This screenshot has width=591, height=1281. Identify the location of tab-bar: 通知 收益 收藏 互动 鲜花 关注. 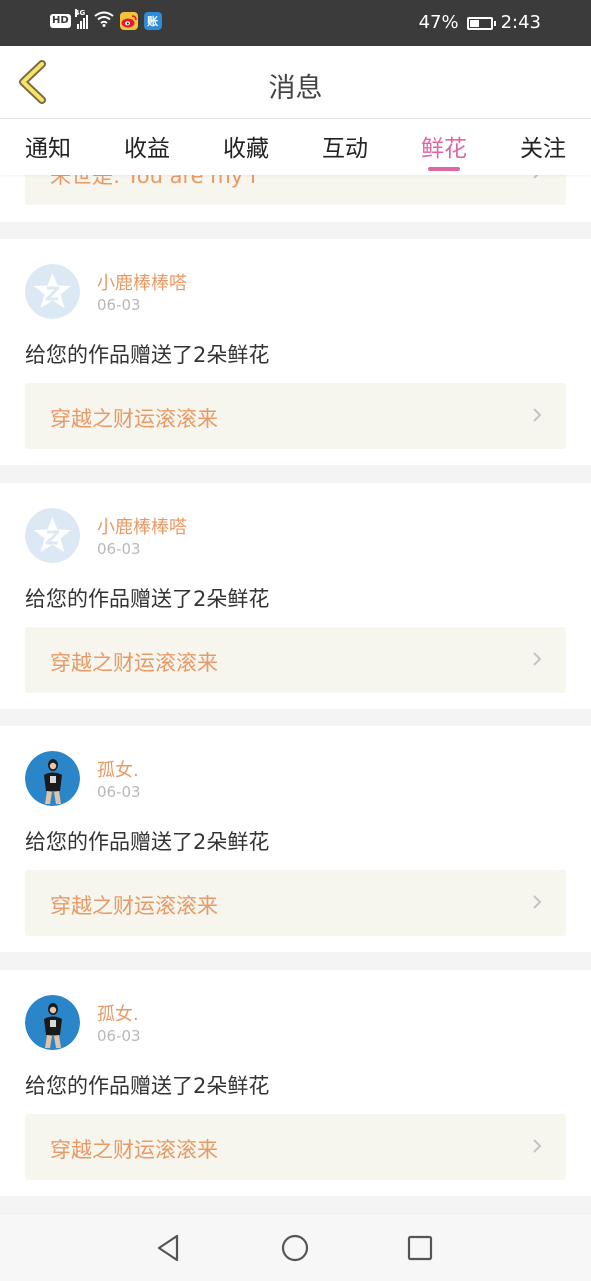
(295, 147).